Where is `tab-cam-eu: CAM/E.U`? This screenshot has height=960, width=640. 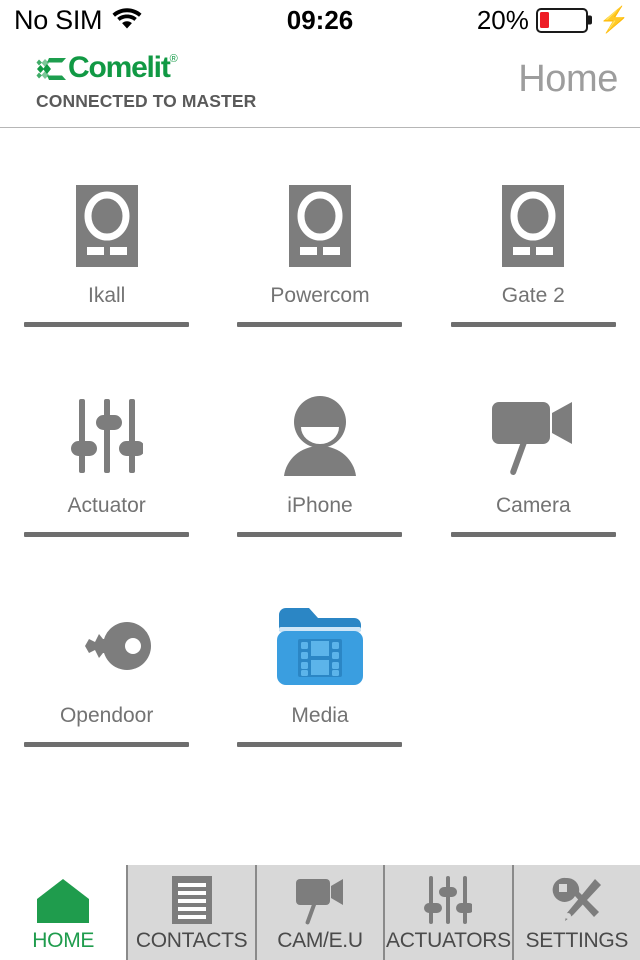
tab-cam-eu: CAM/E.U is located at coordinates (319, 912).